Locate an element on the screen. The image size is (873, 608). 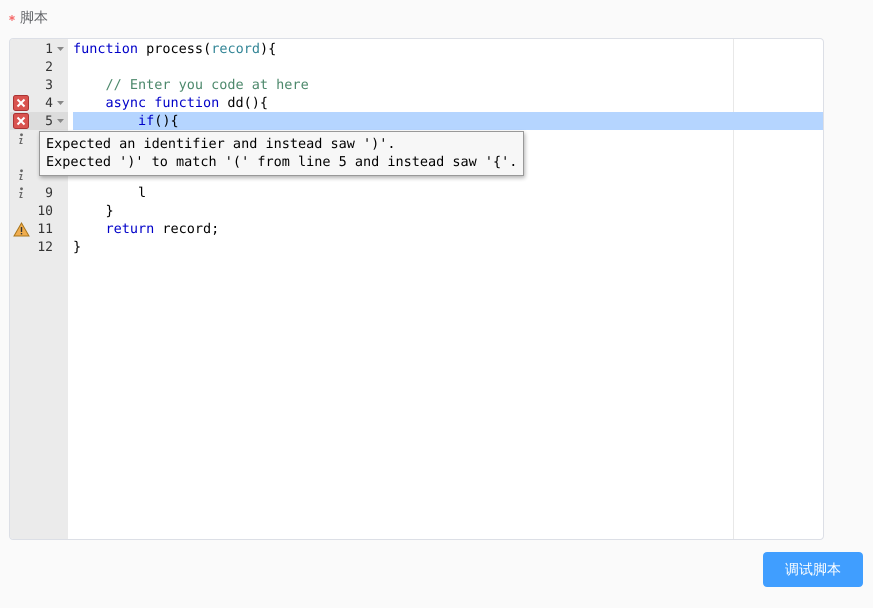
line-number: 1 is located at coordinates (49, 49).